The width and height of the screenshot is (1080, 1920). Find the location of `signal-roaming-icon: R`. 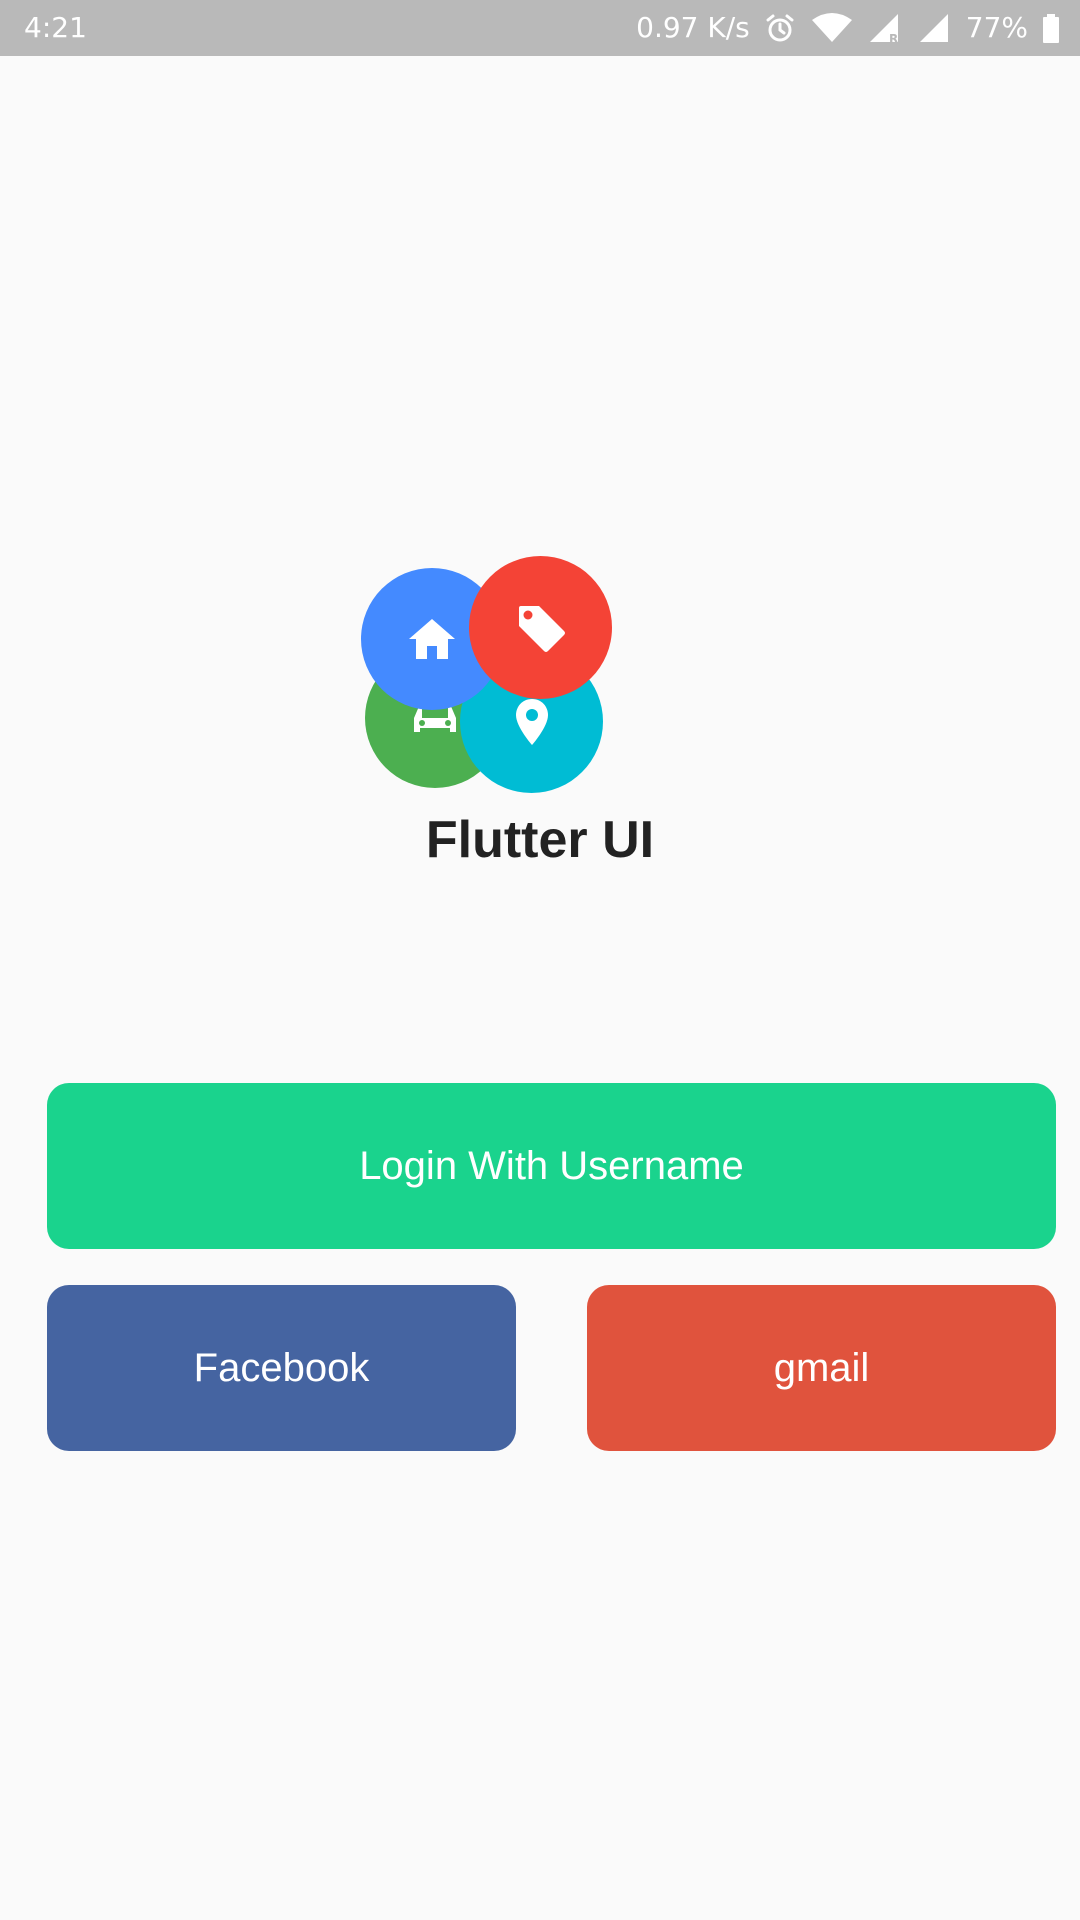

signal-roaming-icon: R is located at coordinates (883, 29).